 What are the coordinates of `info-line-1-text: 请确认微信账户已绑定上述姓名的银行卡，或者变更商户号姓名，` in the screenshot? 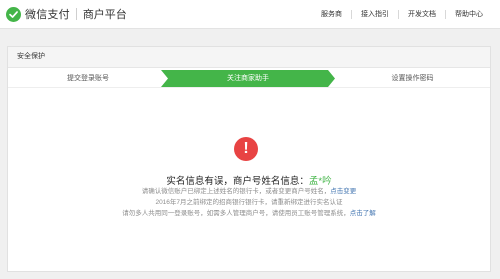 It's located at (236, 191).